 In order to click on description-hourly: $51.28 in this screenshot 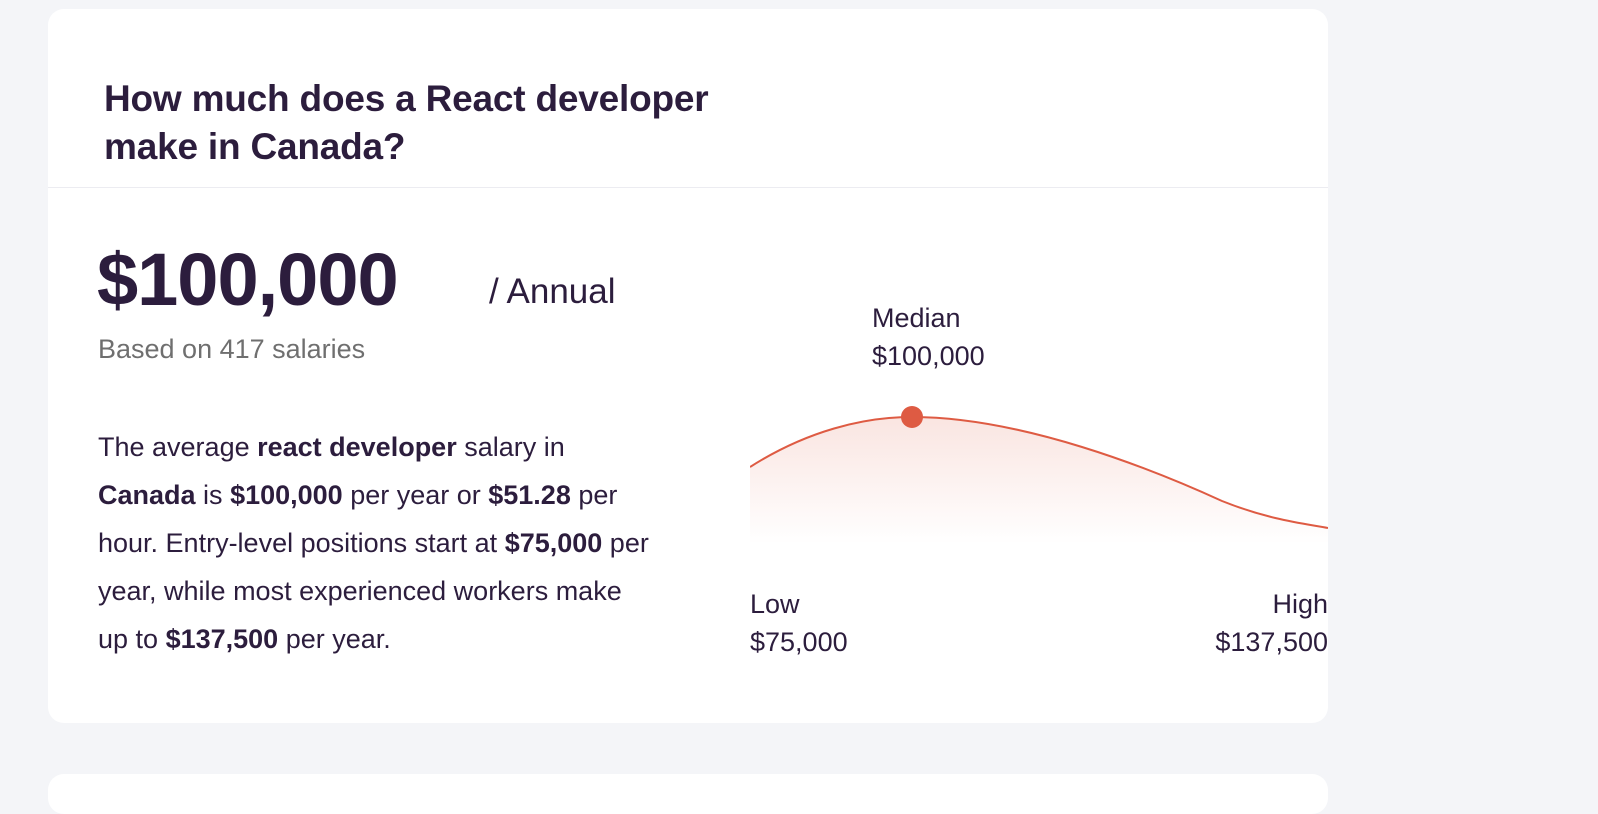, I will do `click(529, 495)`.